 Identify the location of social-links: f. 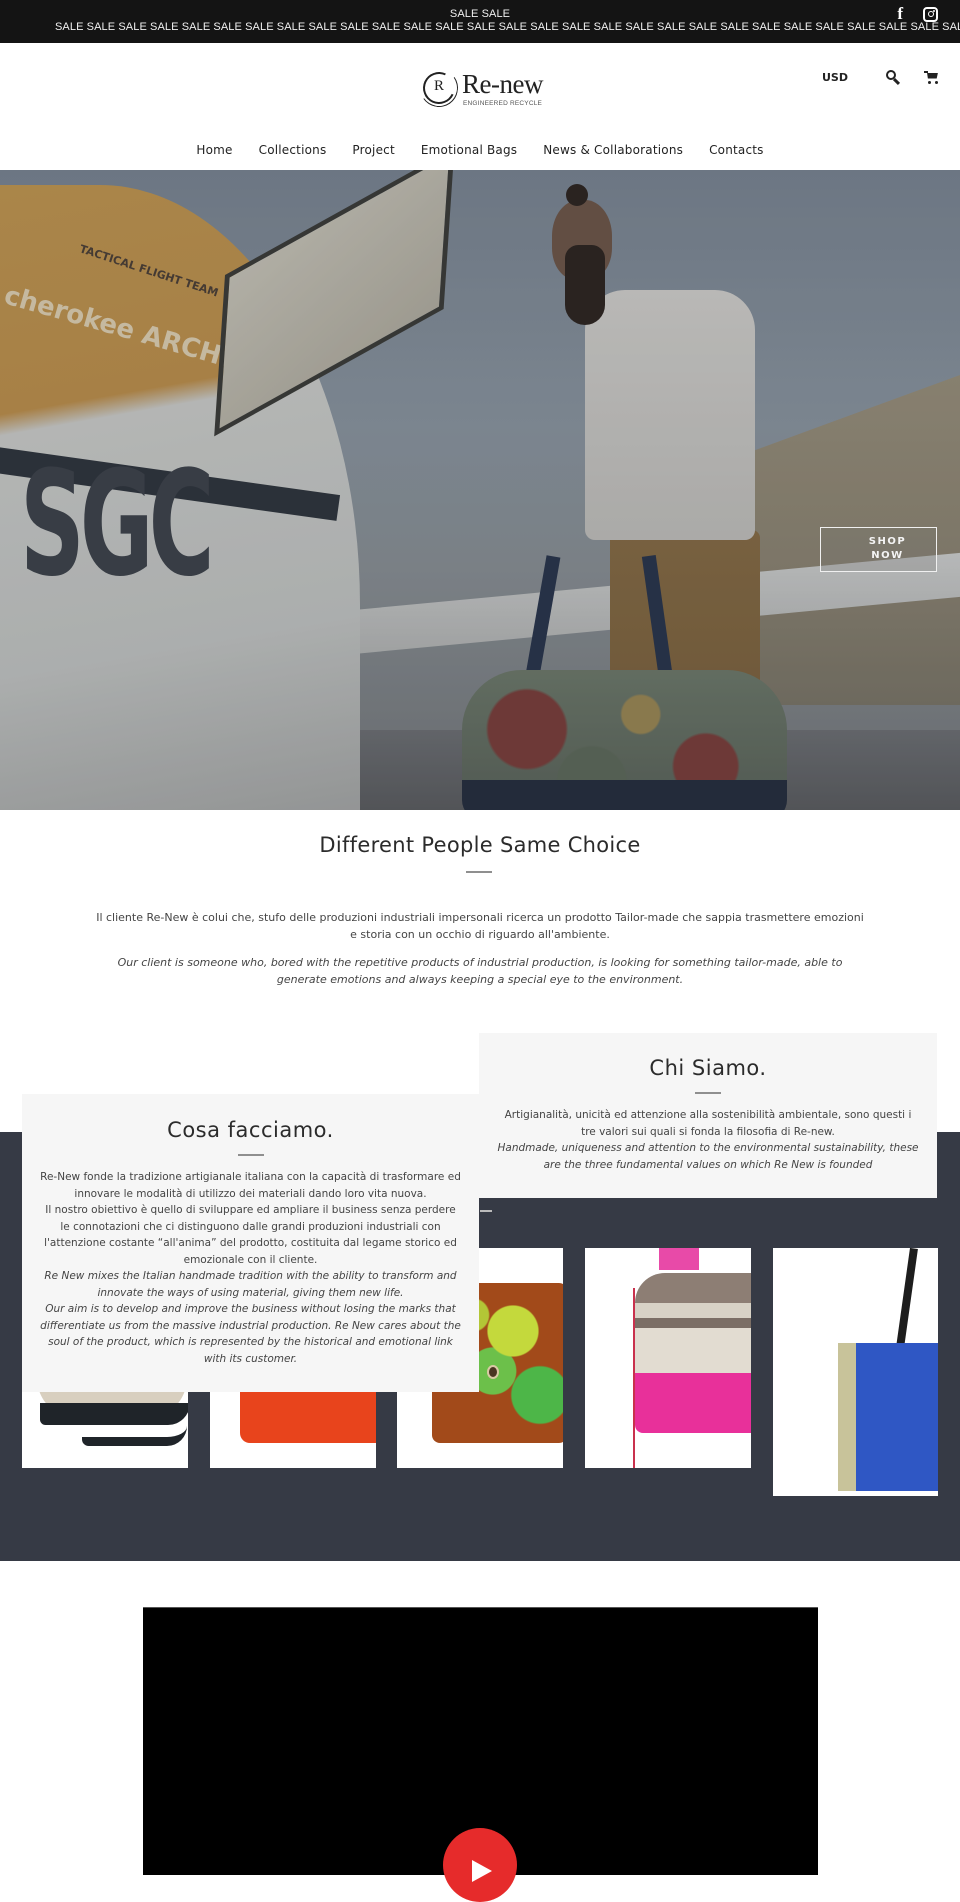
(917, 14).